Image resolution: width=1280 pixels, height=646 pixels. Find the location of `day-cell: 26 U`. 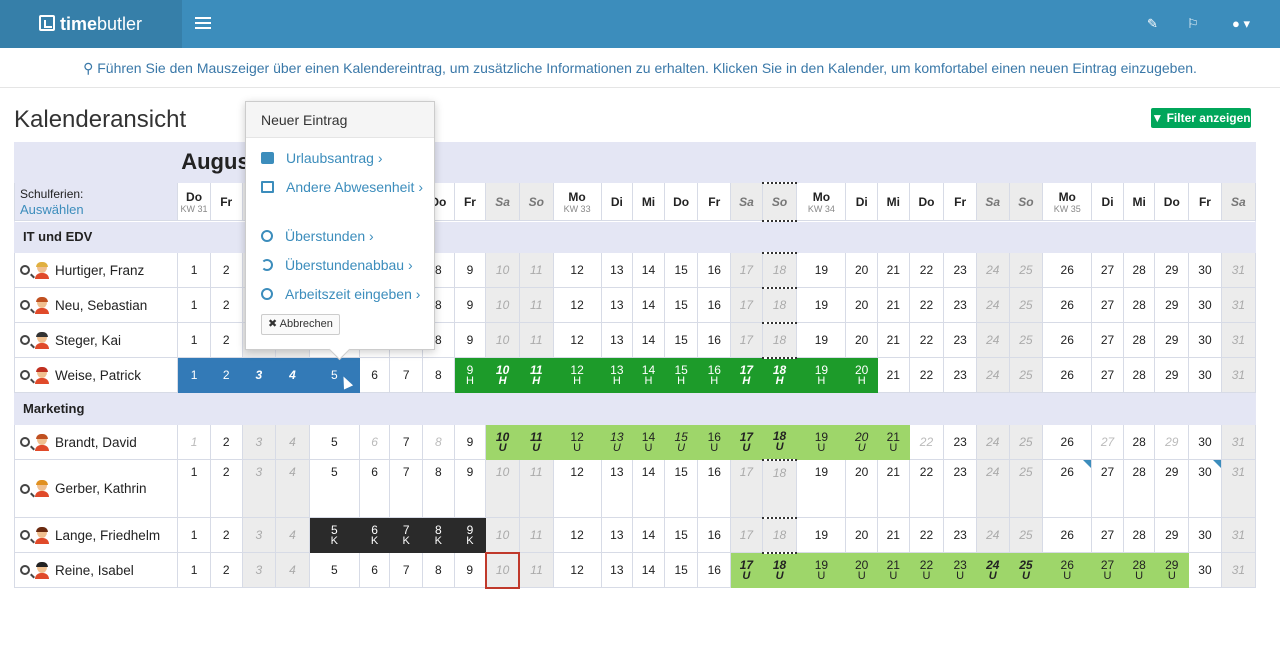

day-cell: 26 U is located at coordinates (1067, 570).